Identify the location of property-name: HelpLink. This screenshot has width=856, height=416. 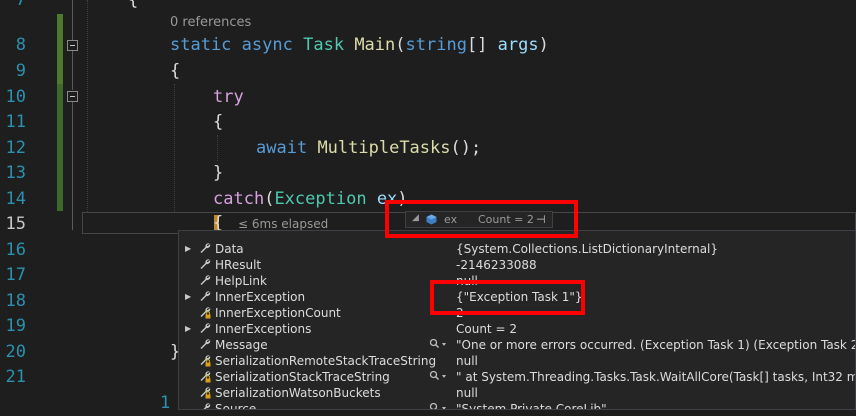
(241, 281).